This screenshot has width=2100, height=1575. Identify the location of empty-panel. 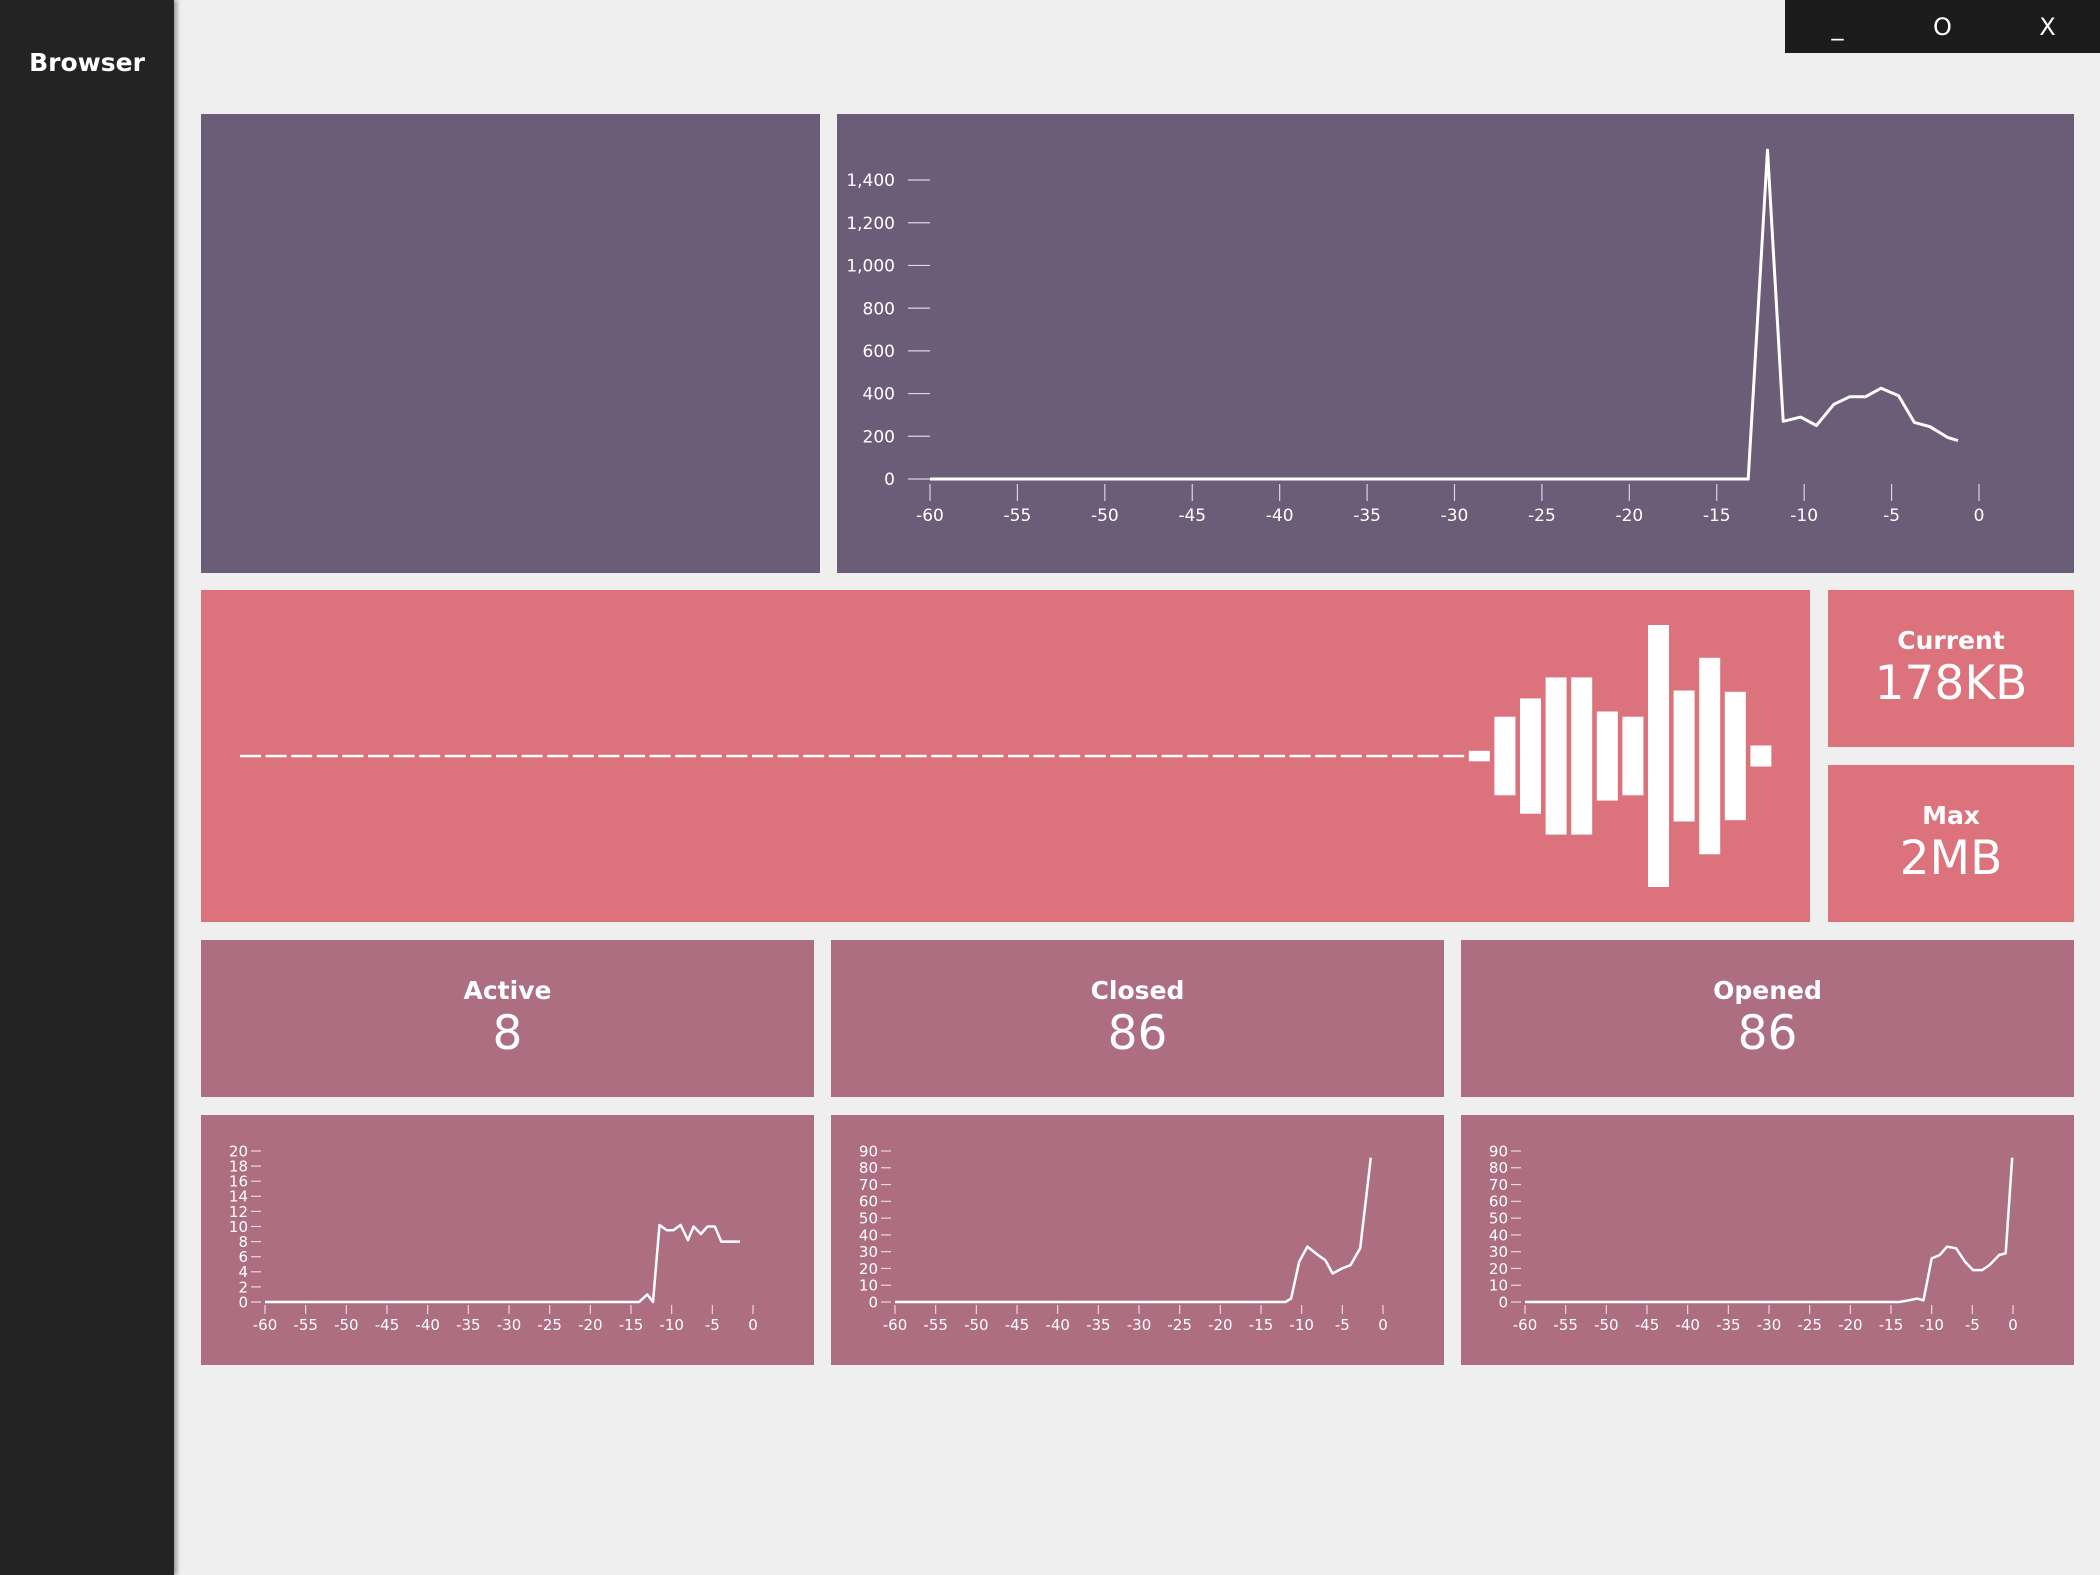
(510, 343).